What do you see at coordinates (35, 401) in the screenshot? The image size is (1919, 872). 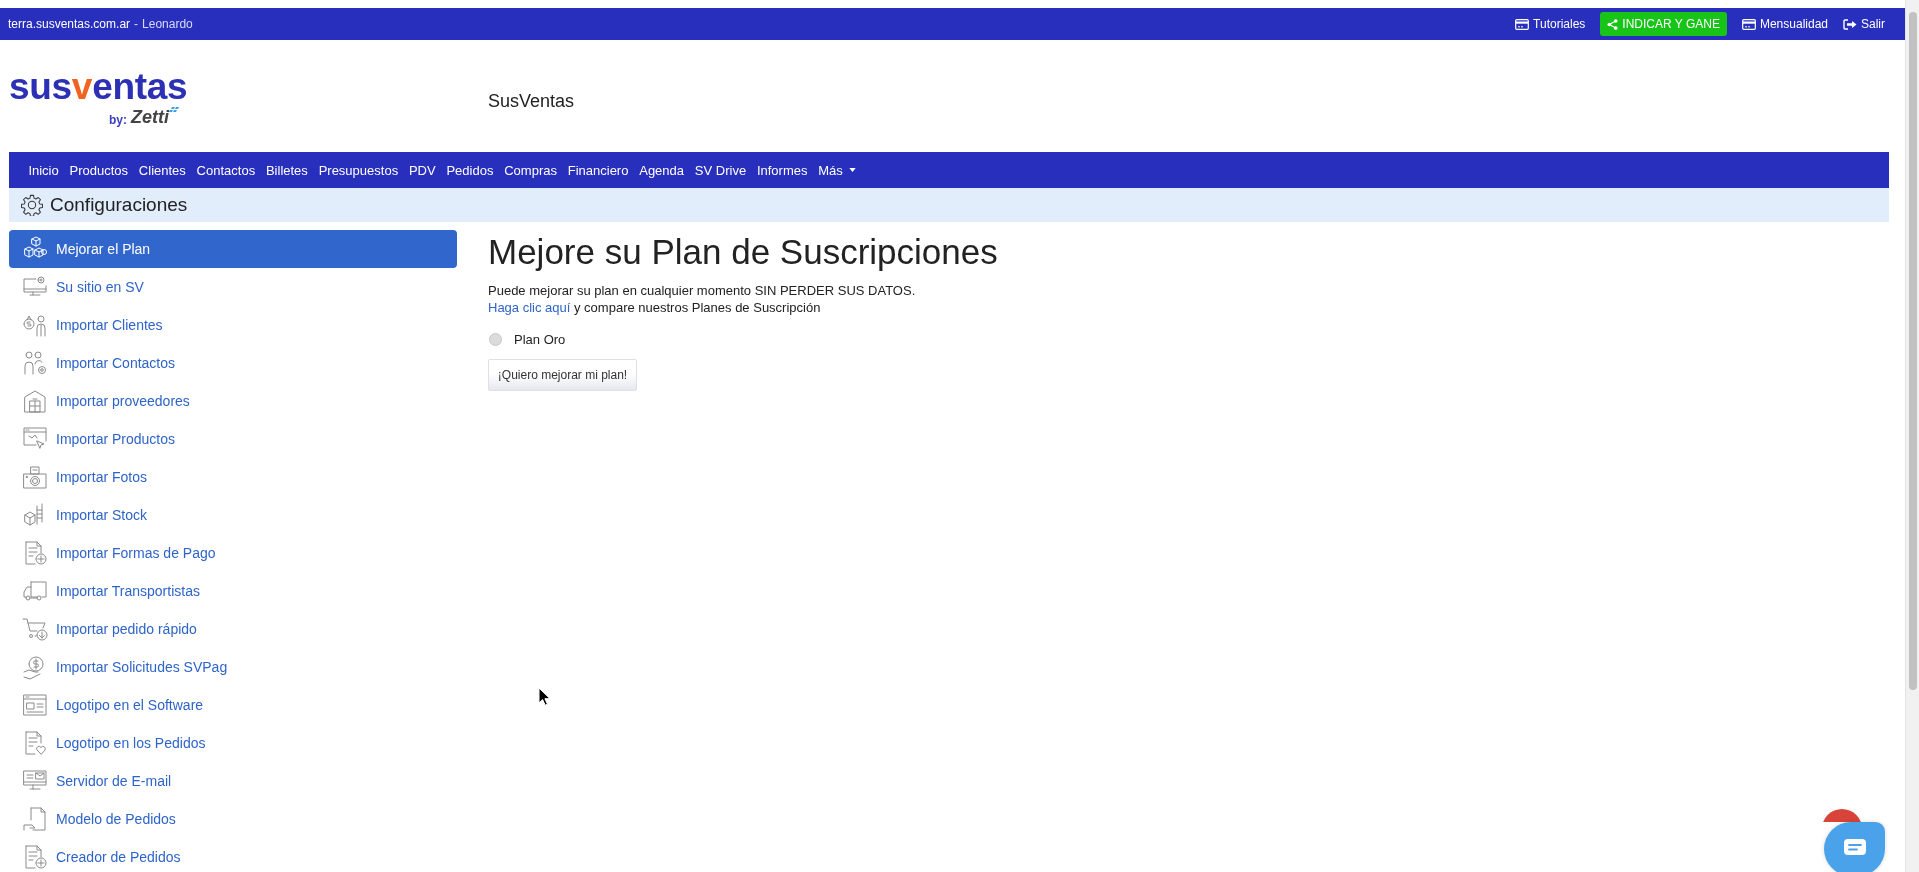 I see `warehouse-icon` at bounding box center [35, 401].